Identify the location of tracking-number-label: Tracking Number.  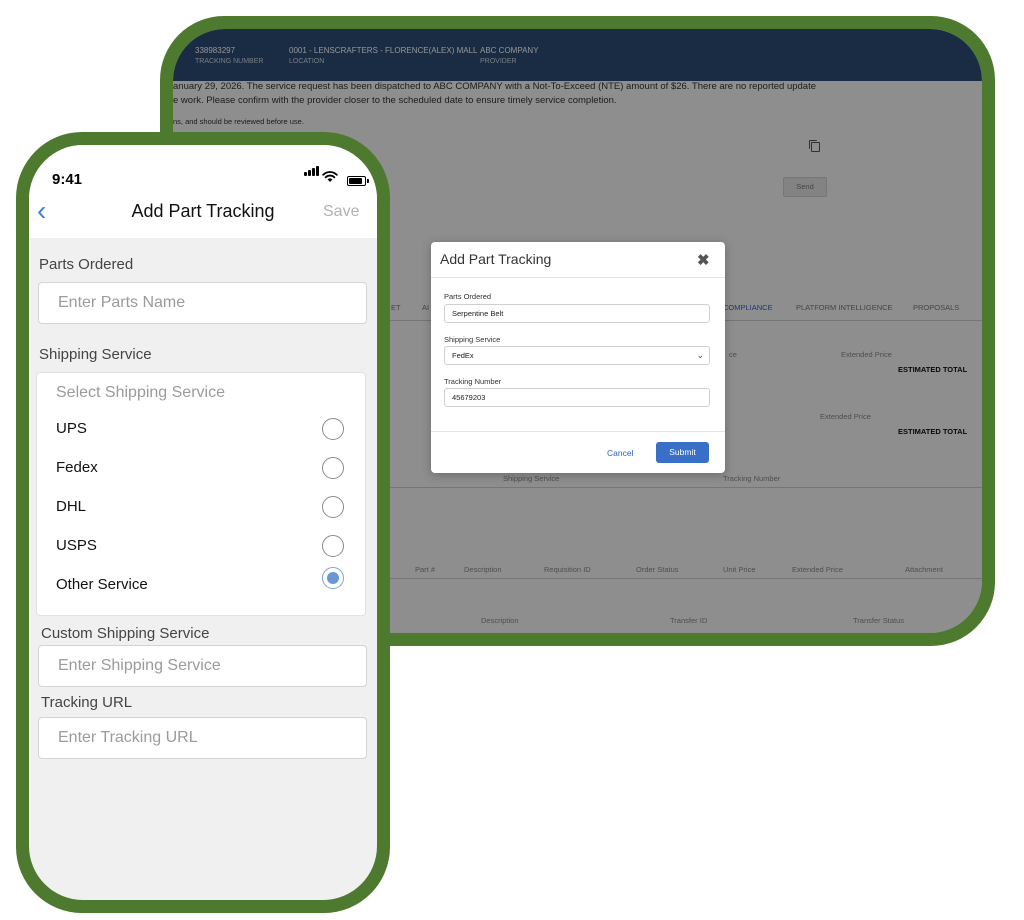
(473, 381).